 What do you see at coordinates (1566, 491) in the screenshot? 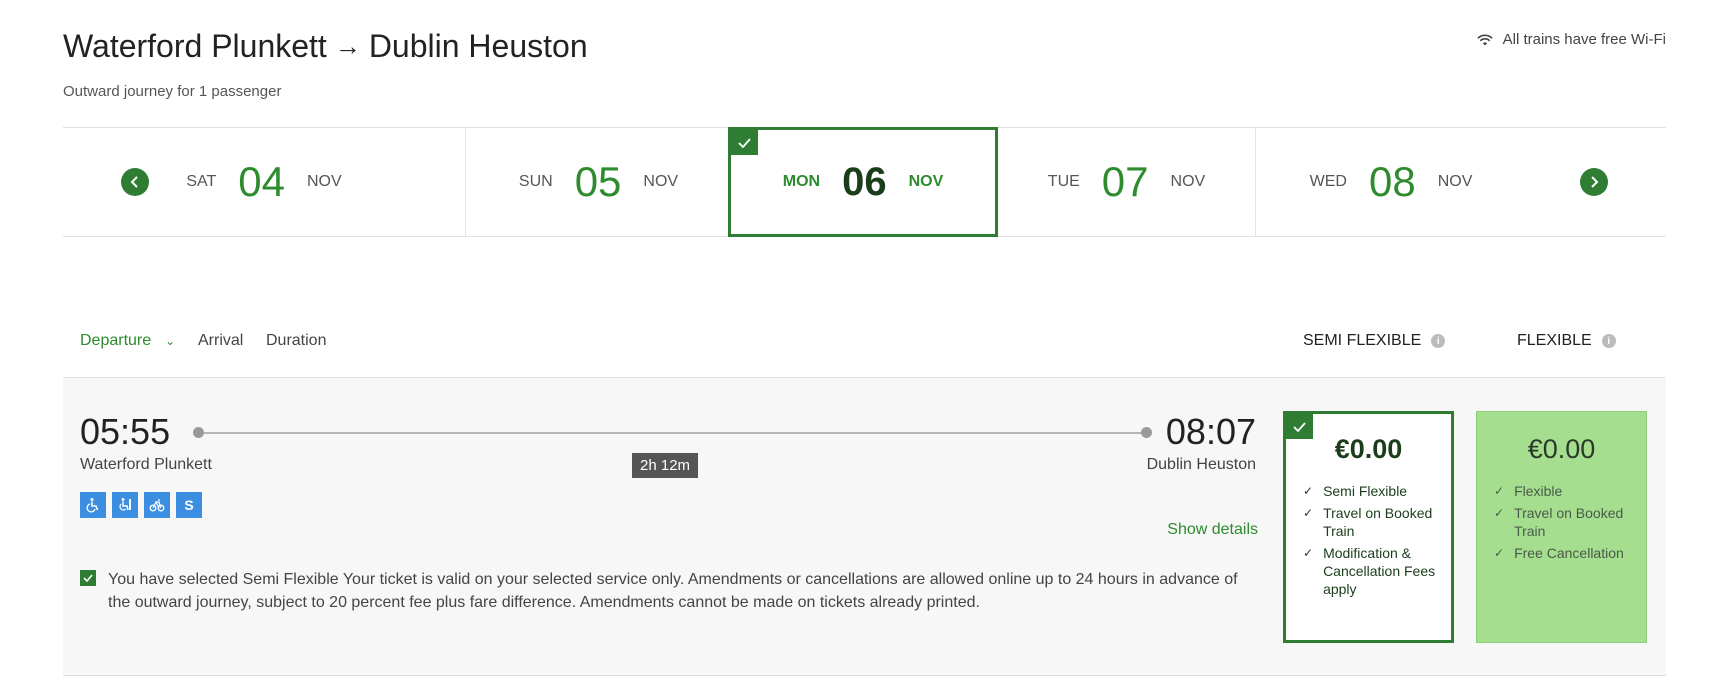
I see `fare-feature: ✓ Flexible` at bounding box center [1566, 491].